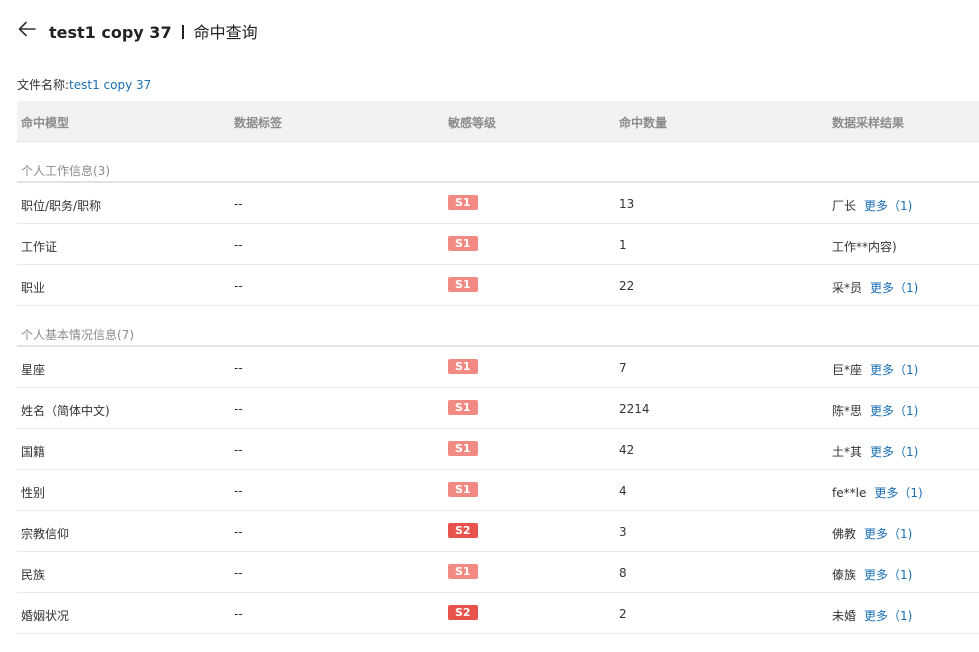 This screenshot has height=652, width=979. What do you see at coordinates (627, 204) in the screenshot?
I see `cell-count: 13` at bounding box center [627, 204].